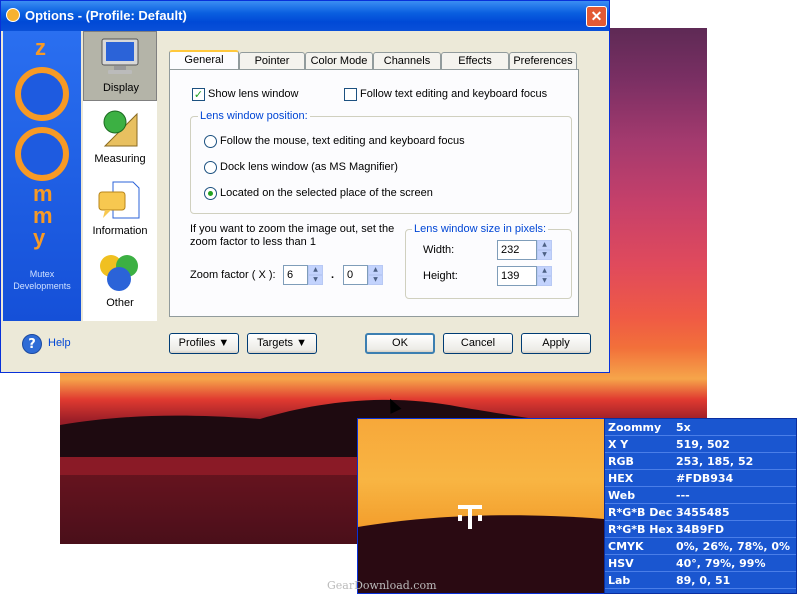 The width and height of the screenshot is (797, 596). Describe the element at coordinates (517, 250) in the screenshot. I see `width-input: 232` at that location.